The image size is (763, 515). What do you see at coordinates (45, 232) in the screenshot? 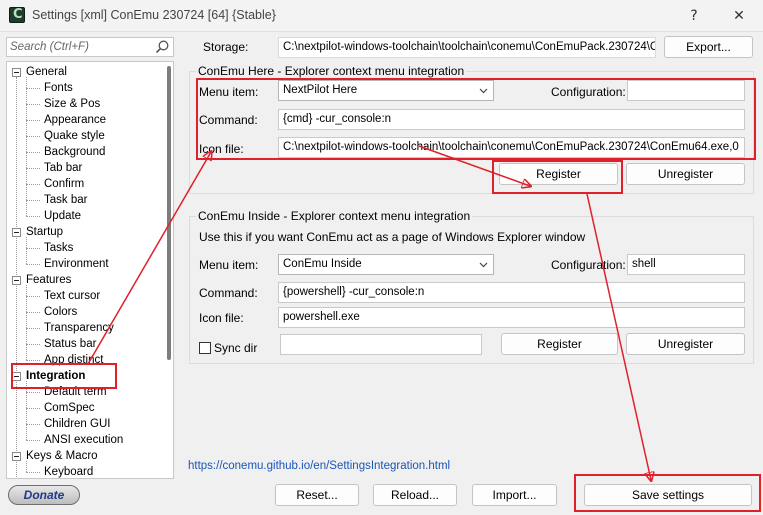
I see `tree-item-label: Startup` at bounding box center [45, 232].